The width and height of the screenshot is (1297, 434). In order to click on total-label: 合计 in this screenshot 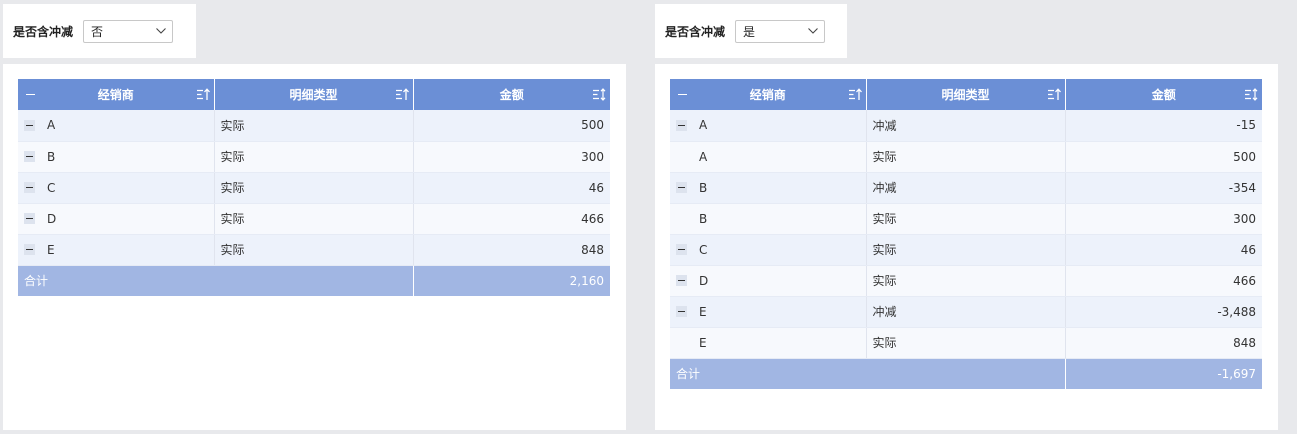, I will do `click(216, 280)`.